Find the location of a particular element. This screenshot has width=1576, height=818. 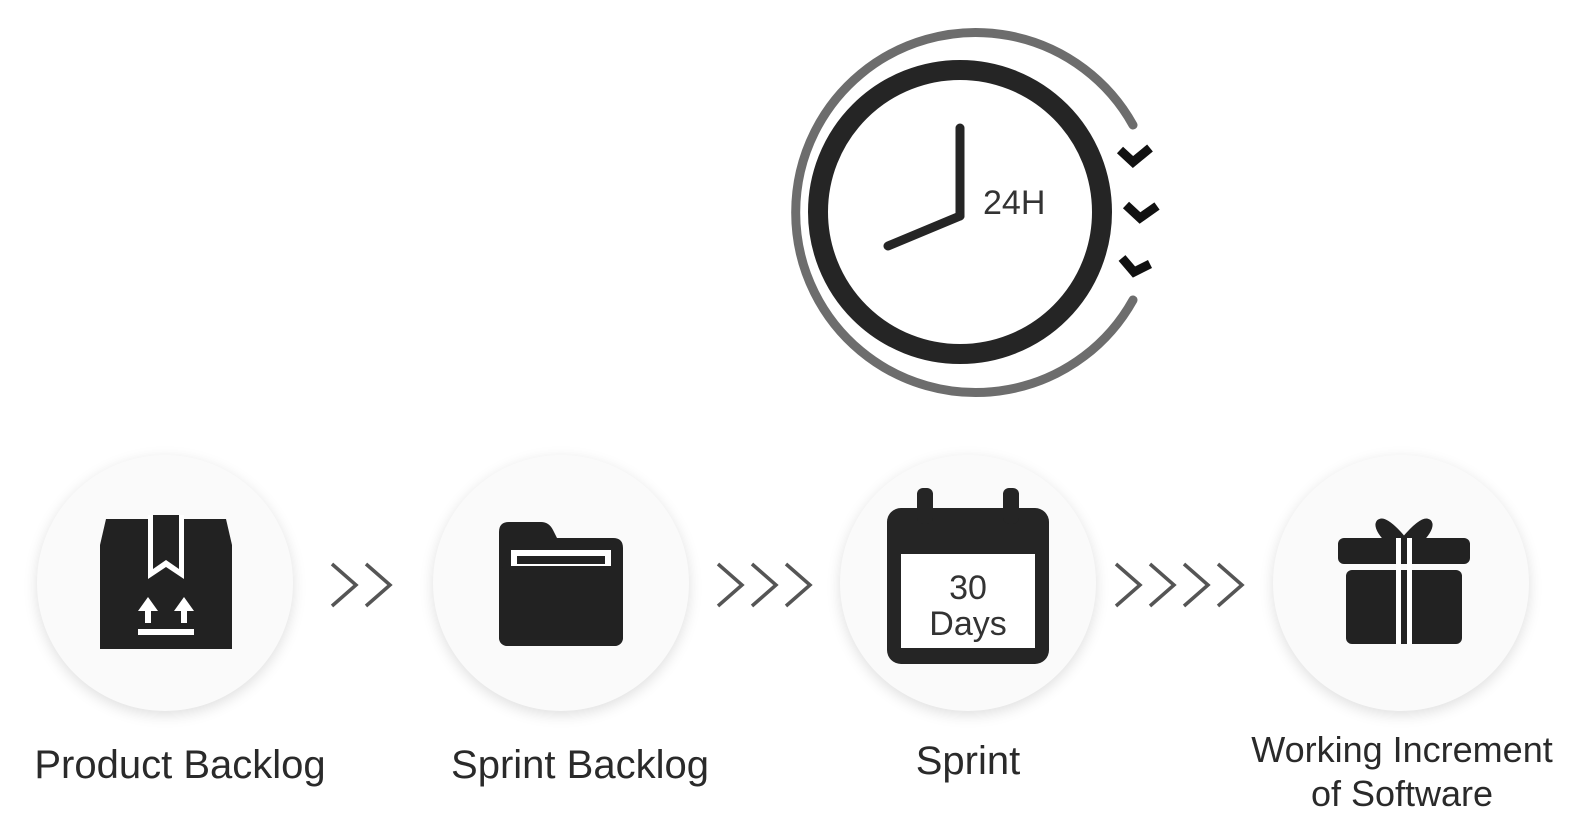

calendar-days-number: 30 is located at coordinates (968, 588).